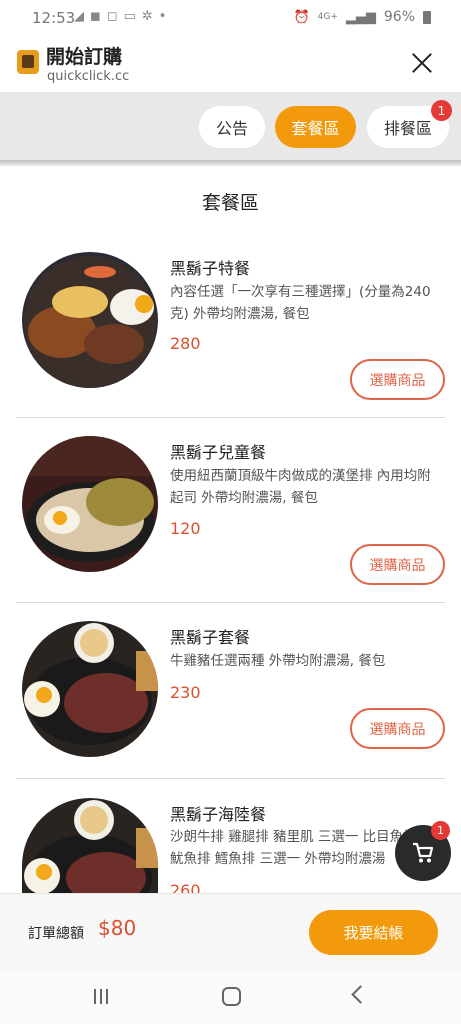 This screenshot has width=461, height=1024. What do you see at coordinates (427, 17) in the screenshot?
I see `battery-icon` at bounding box center [427, 17].